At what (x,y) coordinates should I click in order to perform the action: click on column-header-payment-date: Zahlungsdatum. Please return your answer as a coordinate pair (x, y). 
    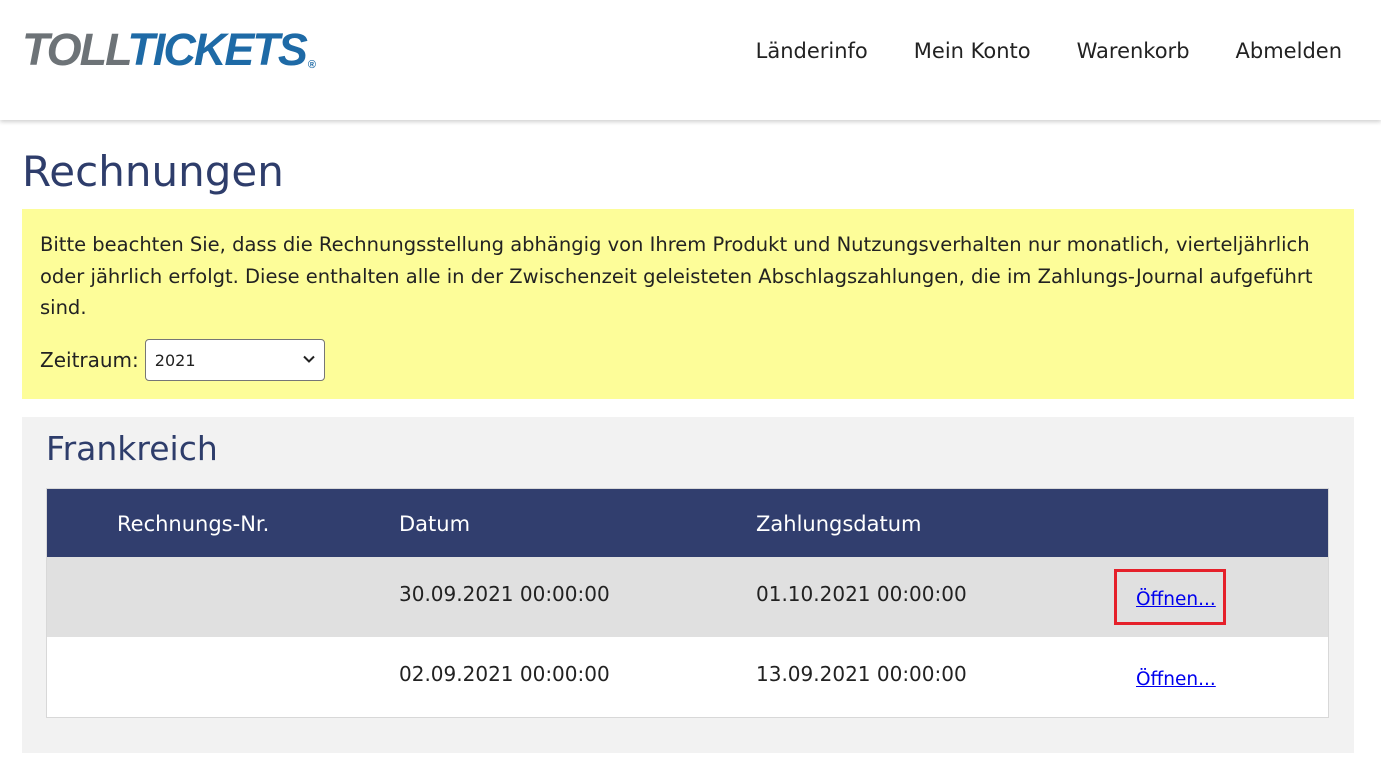
    Looking at the image, I should click on (839, 524).